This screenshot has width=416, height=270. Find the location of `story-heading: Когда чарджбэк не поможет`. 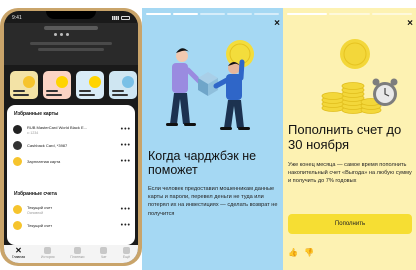

story-heading: Когда чарджбэк не поможет is located at coordinates (202, 163).